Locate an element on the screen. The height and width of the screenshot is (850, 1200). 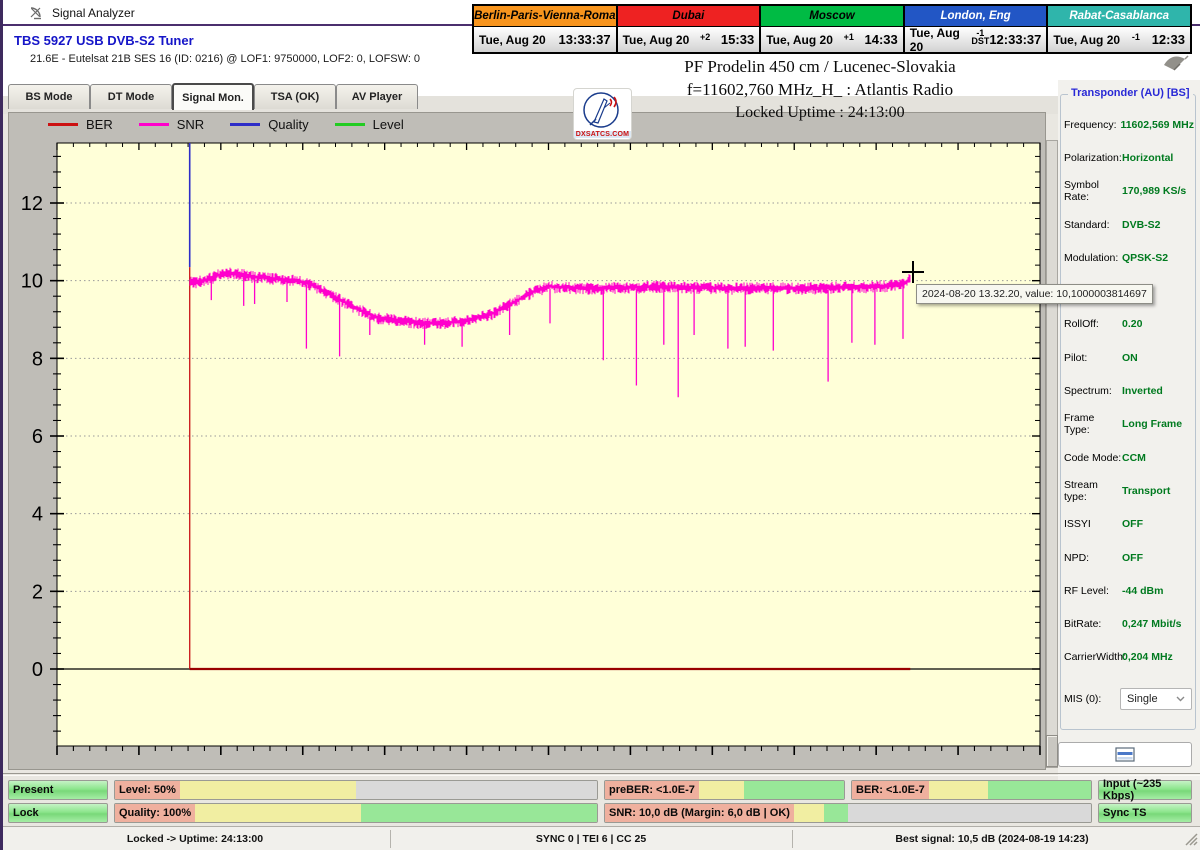
transponder-field-value: Inverted is located at coordinates (1142, 391).